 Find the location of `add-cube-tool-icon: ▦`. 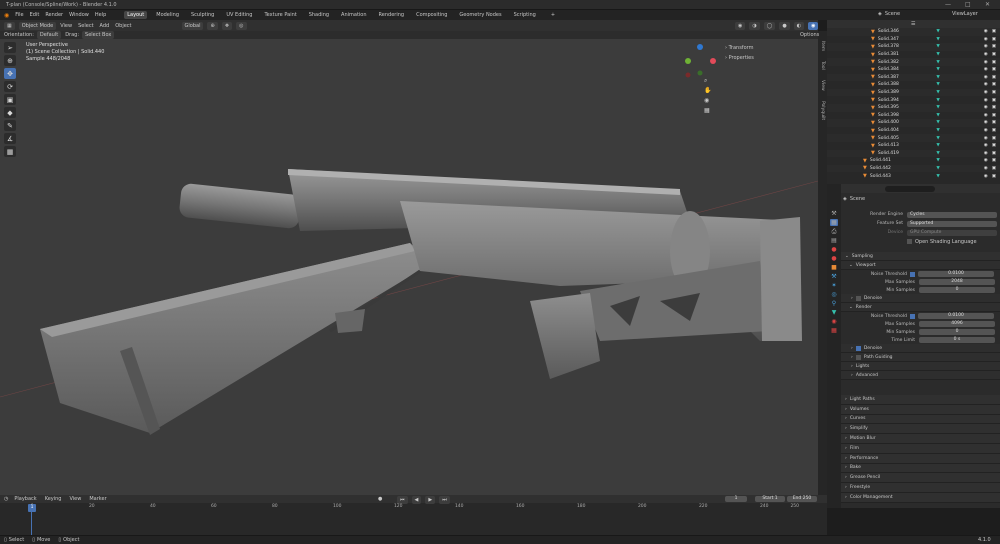

add-cube-tool-icon: ▦ is located at coordinates (10, 151).